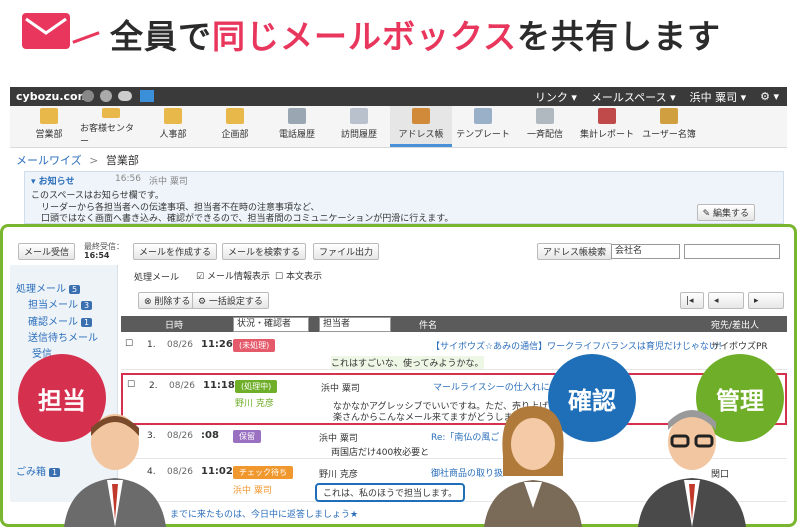 This screenshot has width=797, height=527. I want to click on garoon-icon, so click(106, 96).